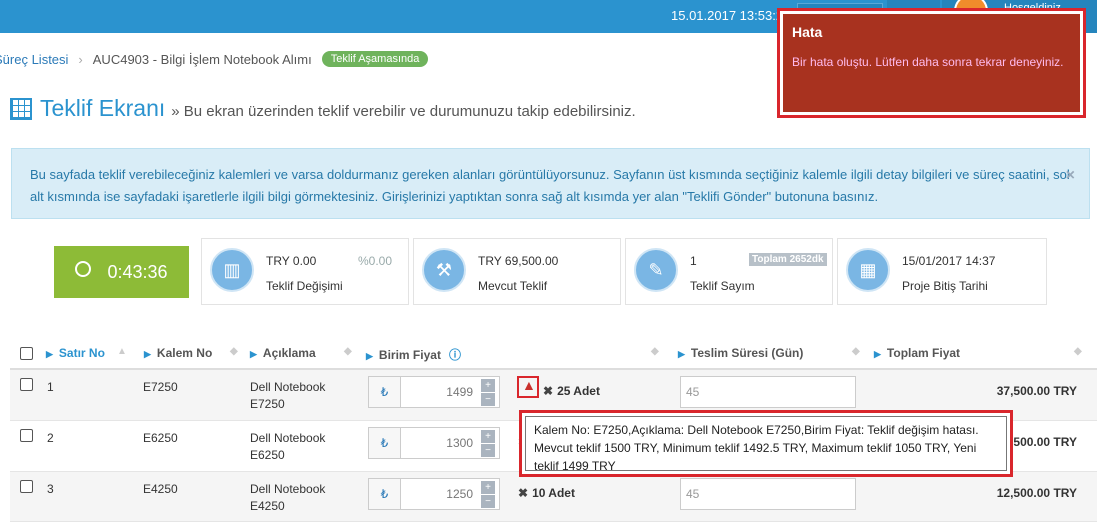 The image size is (1097, 522). I want to click on description-line2: E6250, so click(267, 455).